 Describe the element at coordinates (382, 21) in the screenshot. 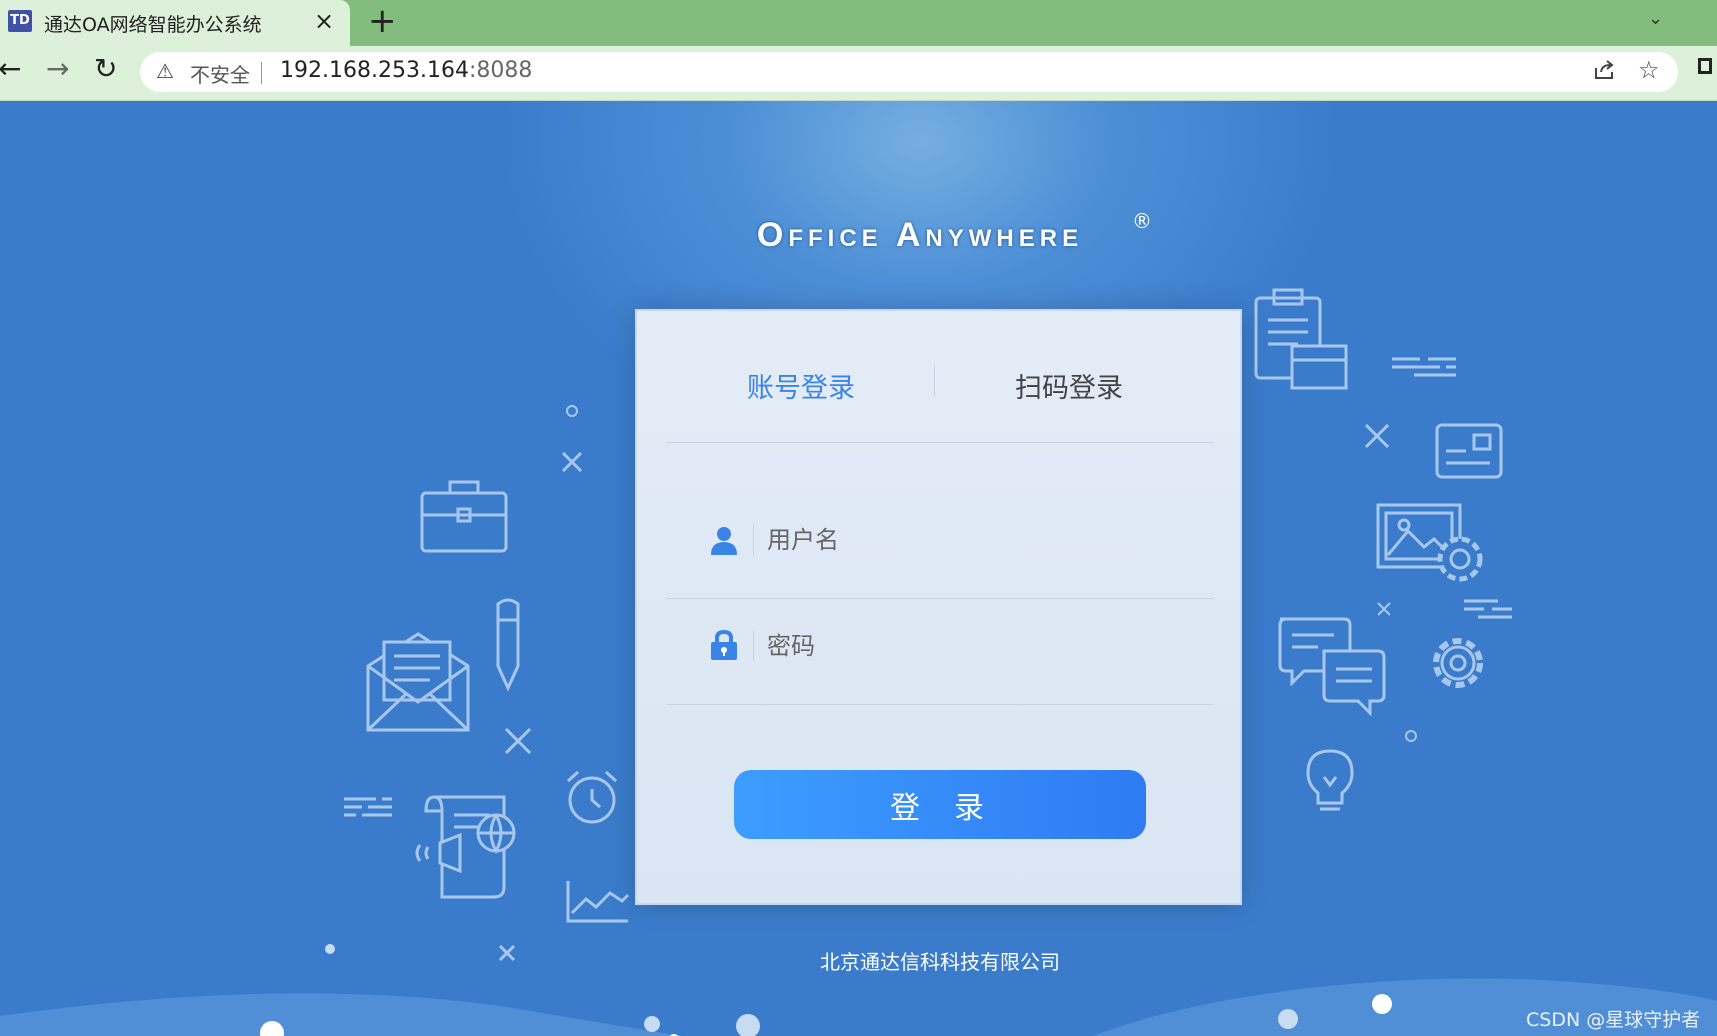

I see `new-tab-button: +` at that location.